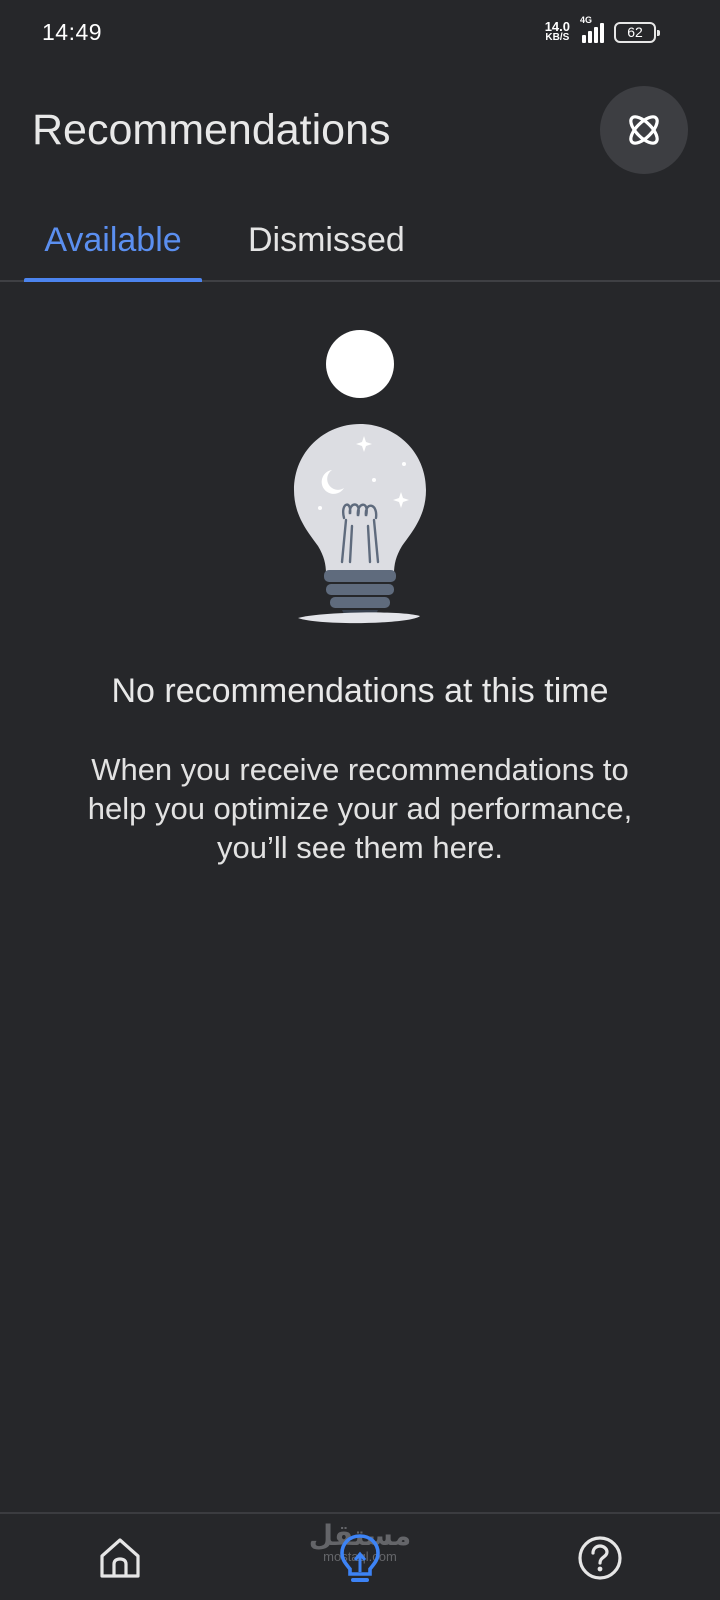 The height and width of the screenshot is (1600, 720). I want to click on atom-icon, so click(644, 130).